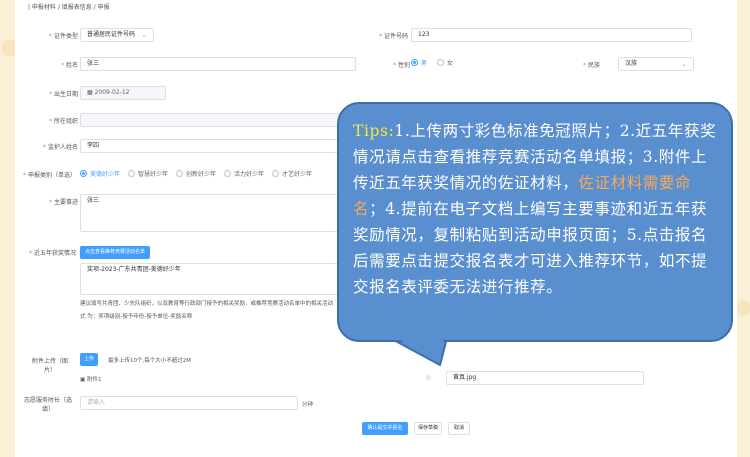  I want to click on tips-label: Tips:, so click(374, 131).